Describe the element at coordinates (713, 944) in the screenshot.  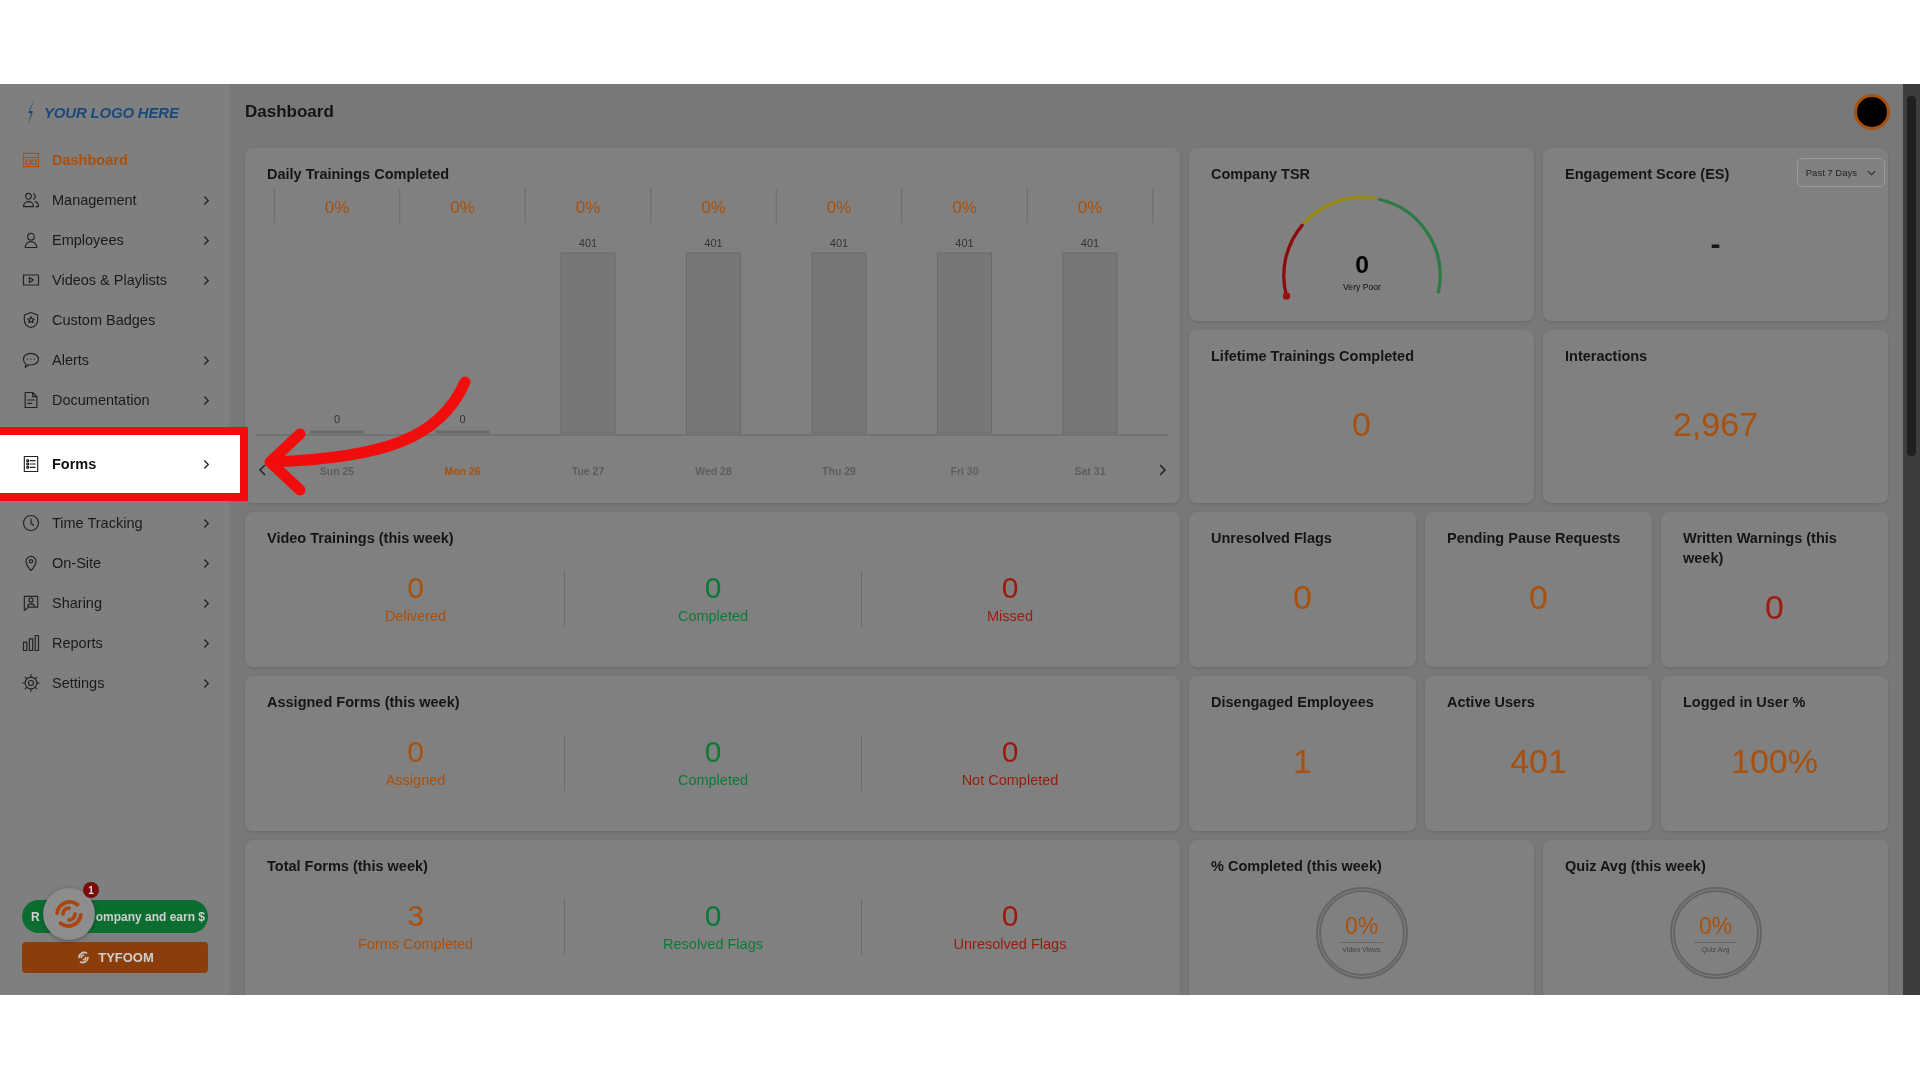
I see `stat-label: Resolved Flags` at that location.